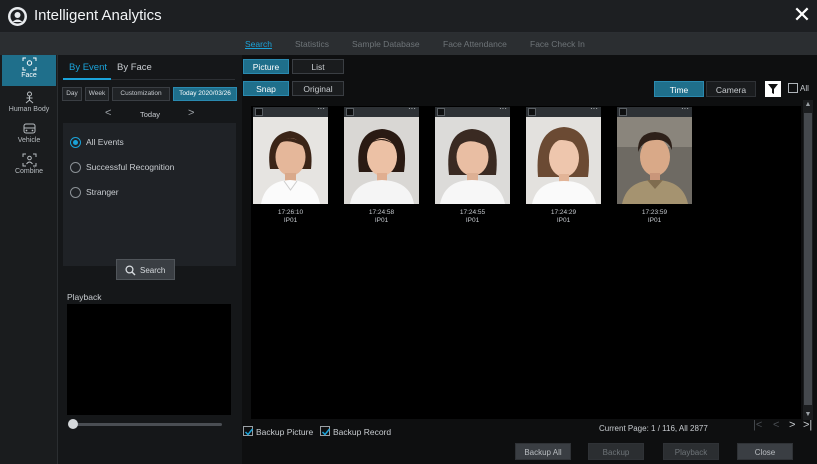 The width and height of the screenshot is (817, 464). I want to click on sidebar-item-label: Face, so click(29, 75).